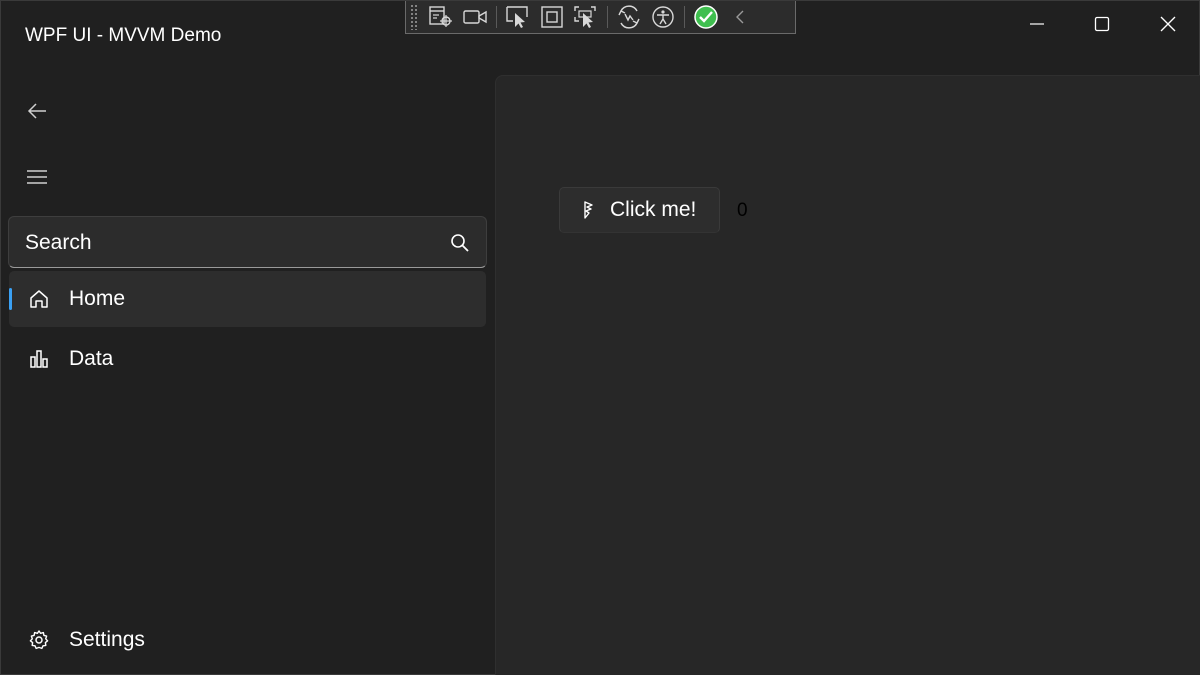 The width and height of the screenshot is (1200, 675). I want to click on search-input, so click(225, 243).